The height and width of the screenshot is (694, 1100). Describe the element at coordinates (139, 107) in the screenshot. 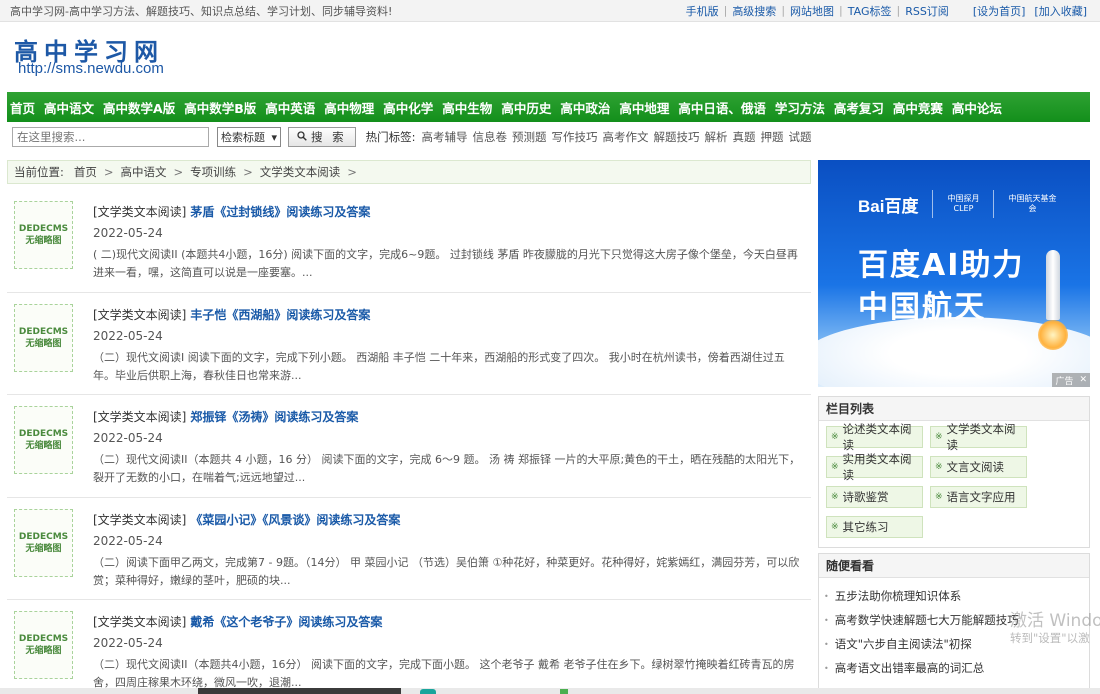

I see `nav-math-a: 高中数学A版` at that location.